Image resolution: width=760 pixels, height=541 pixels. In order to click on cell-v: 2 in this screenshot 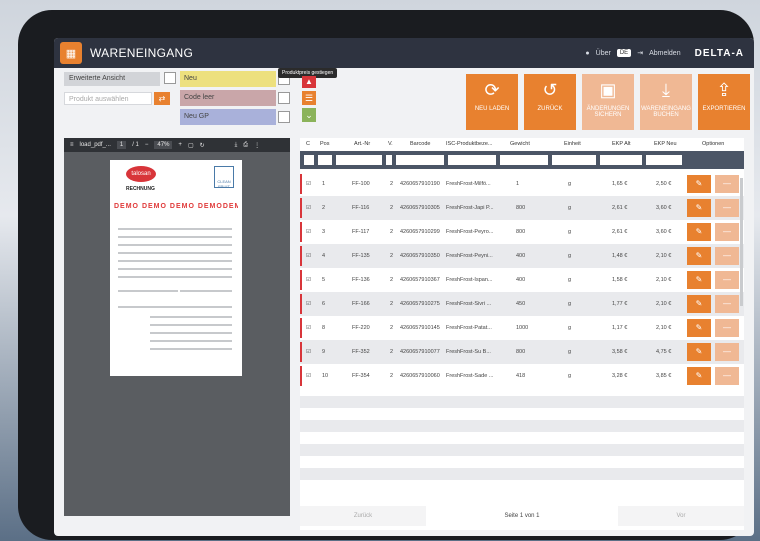, I will do `click(392, 256)`.